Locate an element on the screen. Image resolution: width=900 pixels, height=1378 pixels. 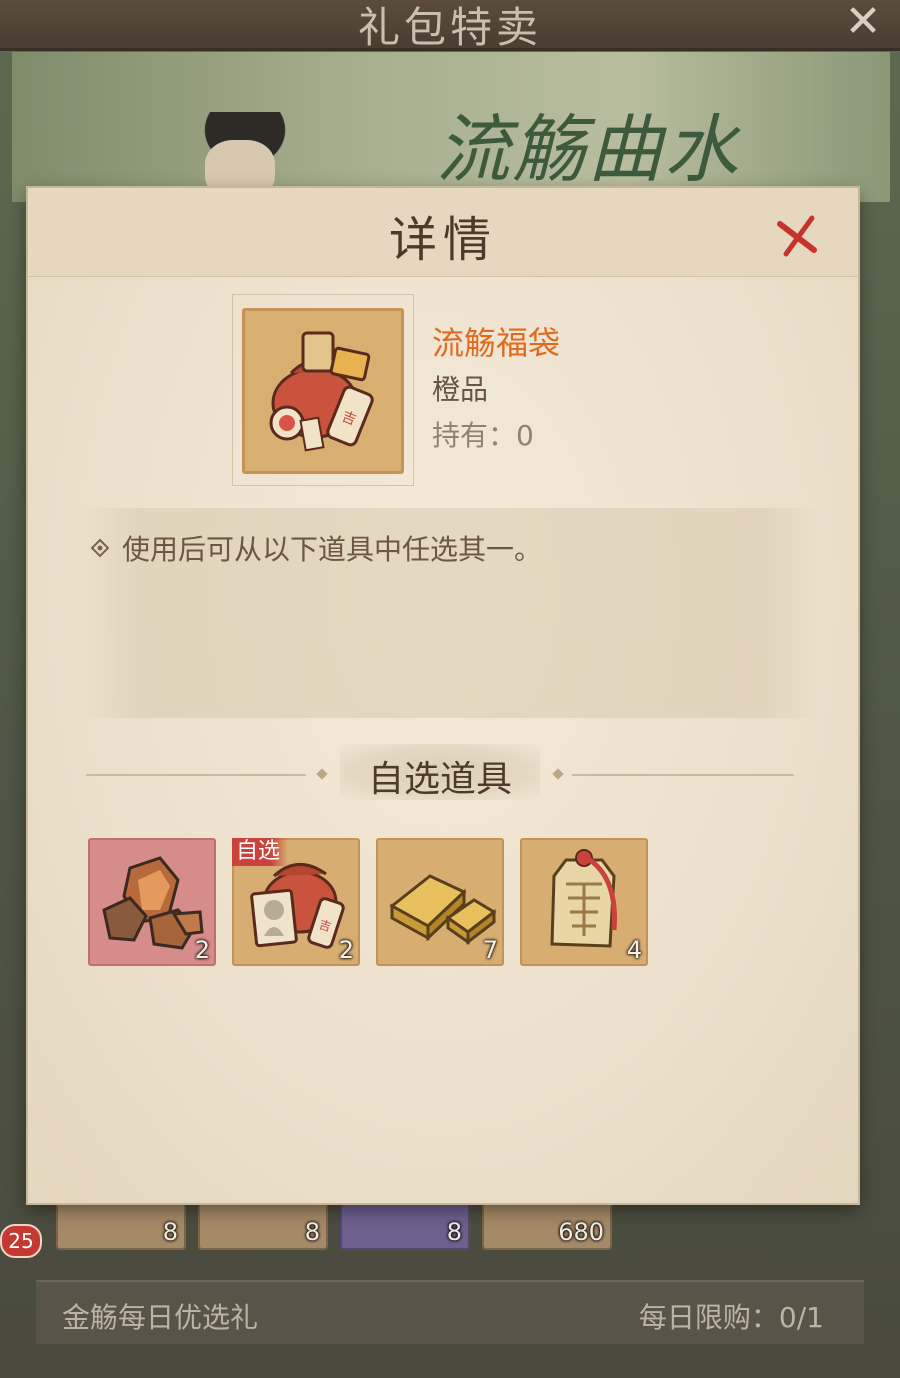
shop-close-icon: ✕ is located at coordinates (863, 23).